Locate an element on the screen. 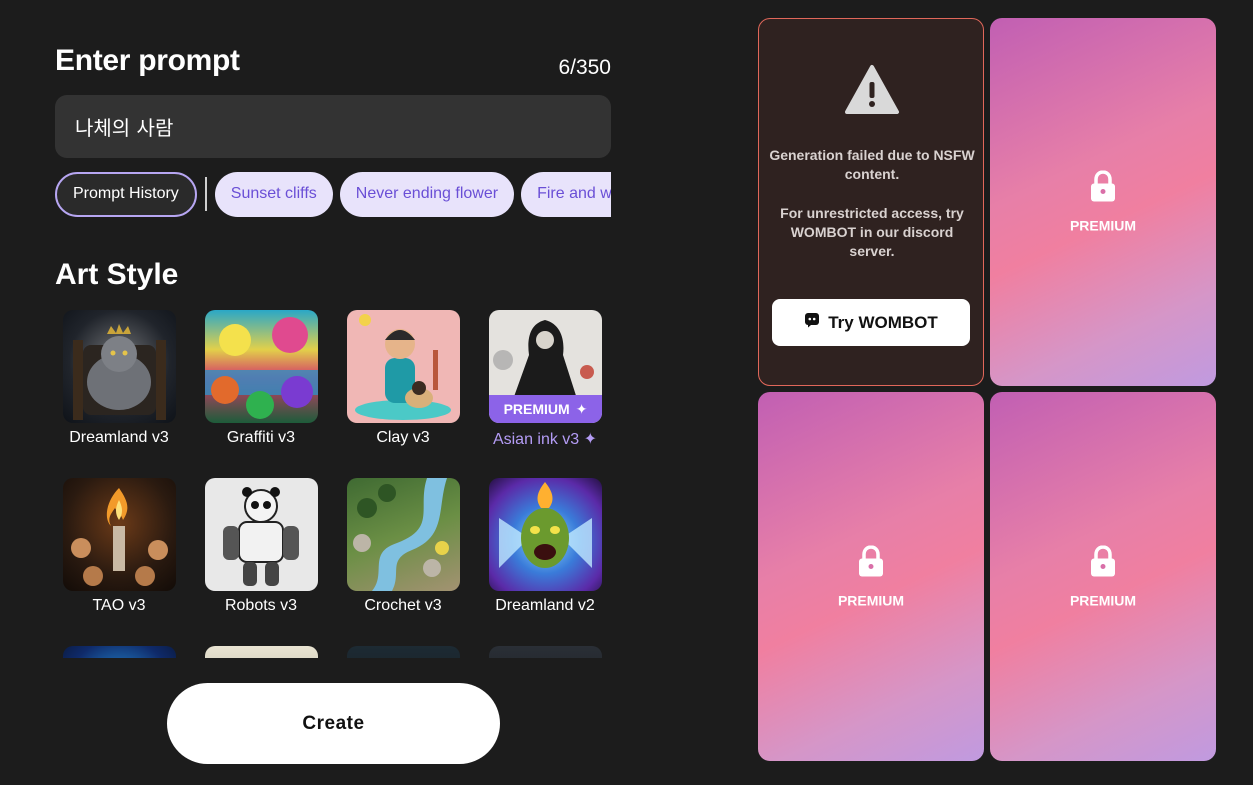 The image size is (1253, 785). style-tile-dreamland-v3: Dreamland v3 is located at coordinates (125, 385).